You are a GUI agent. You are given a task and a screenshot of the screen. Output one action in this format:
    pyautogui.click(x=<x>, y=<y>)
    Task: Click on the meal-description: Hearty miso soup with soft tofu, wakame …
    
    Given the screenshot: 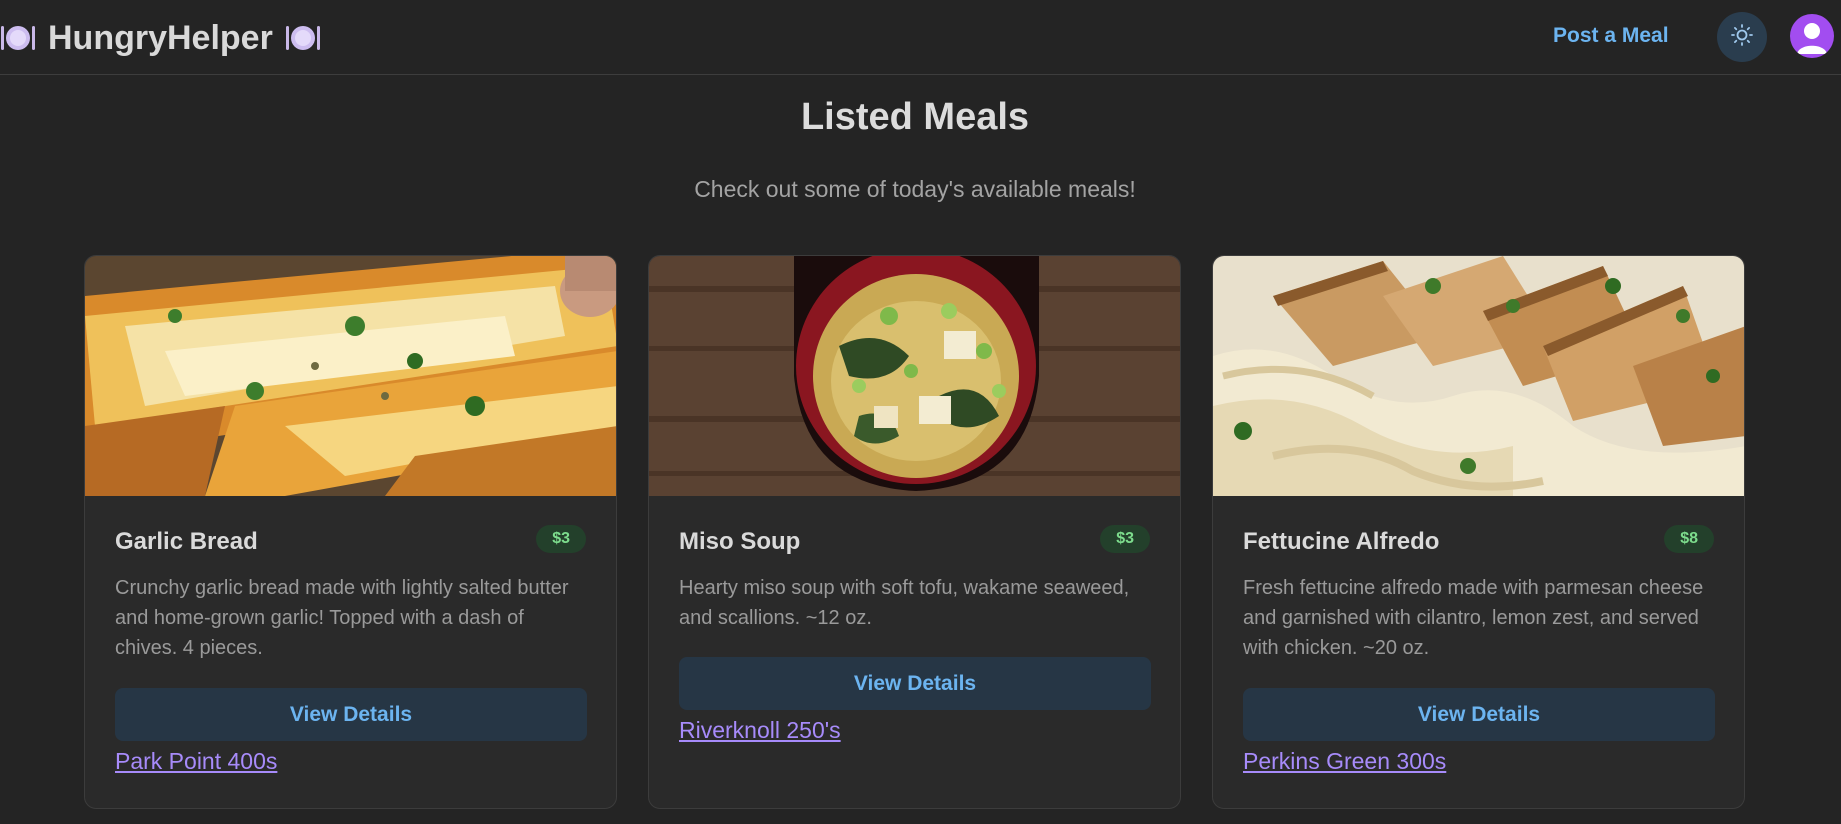 What is the action you would take?
    pyautogui.click(x=904, y=603)
    